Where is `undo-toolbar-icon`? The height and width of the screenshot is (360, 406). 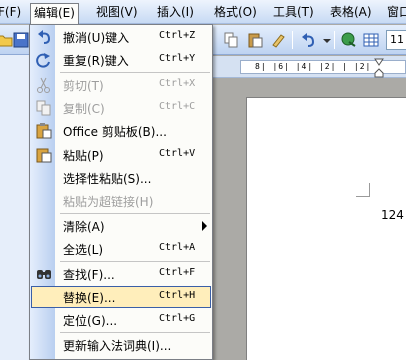
undo-toolbar-icon is located at coordinates (309, 40).